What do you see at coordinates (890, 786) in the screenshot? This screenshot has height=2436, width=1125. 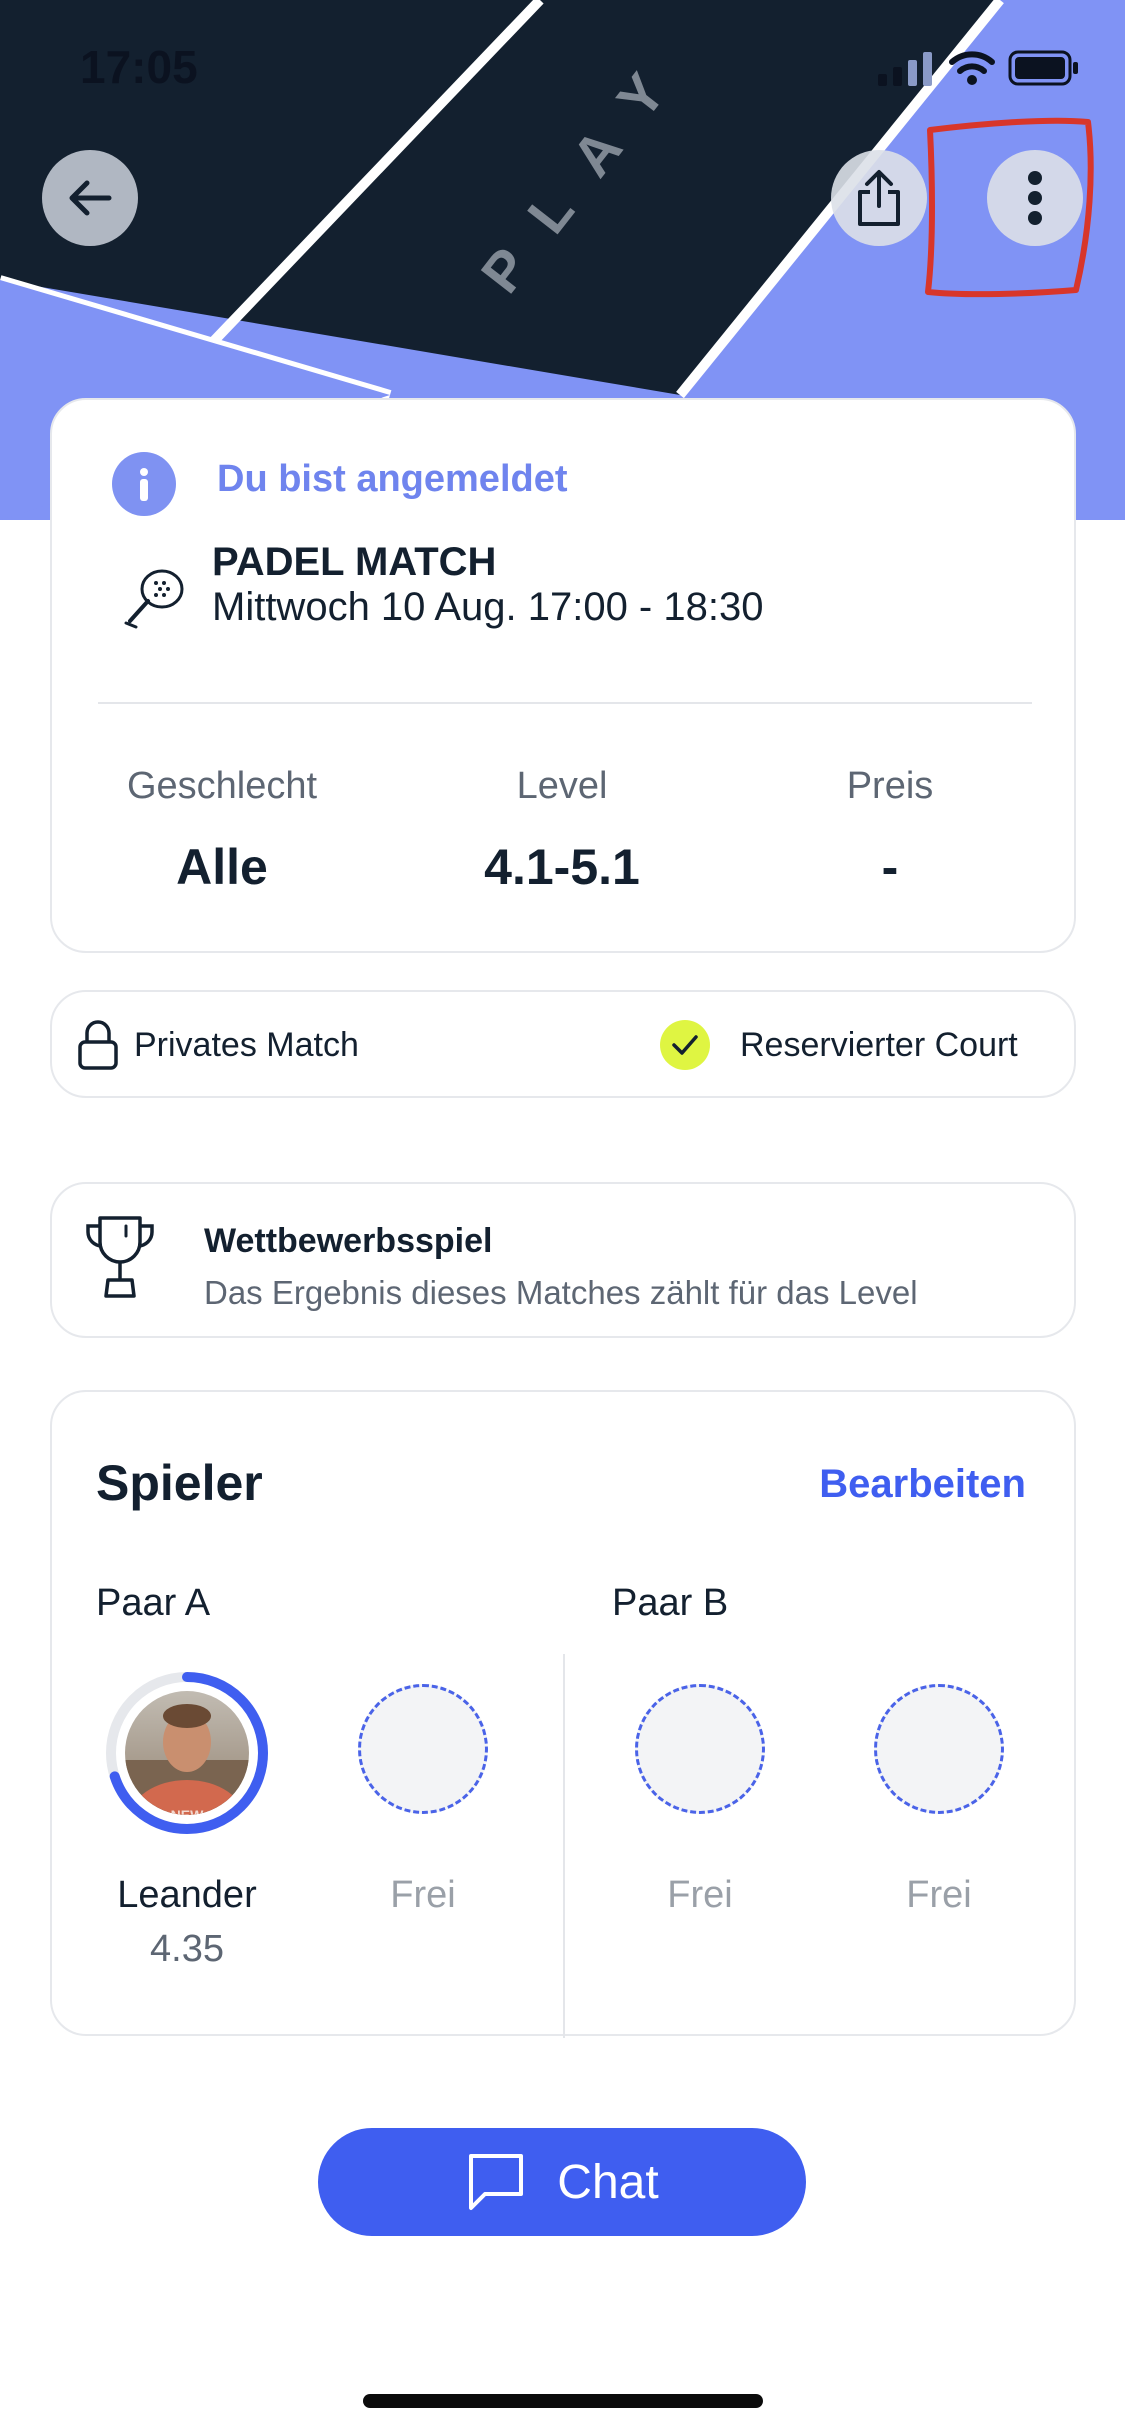 I see `stat-label-price: Preis` at bounding box center [890, 786].